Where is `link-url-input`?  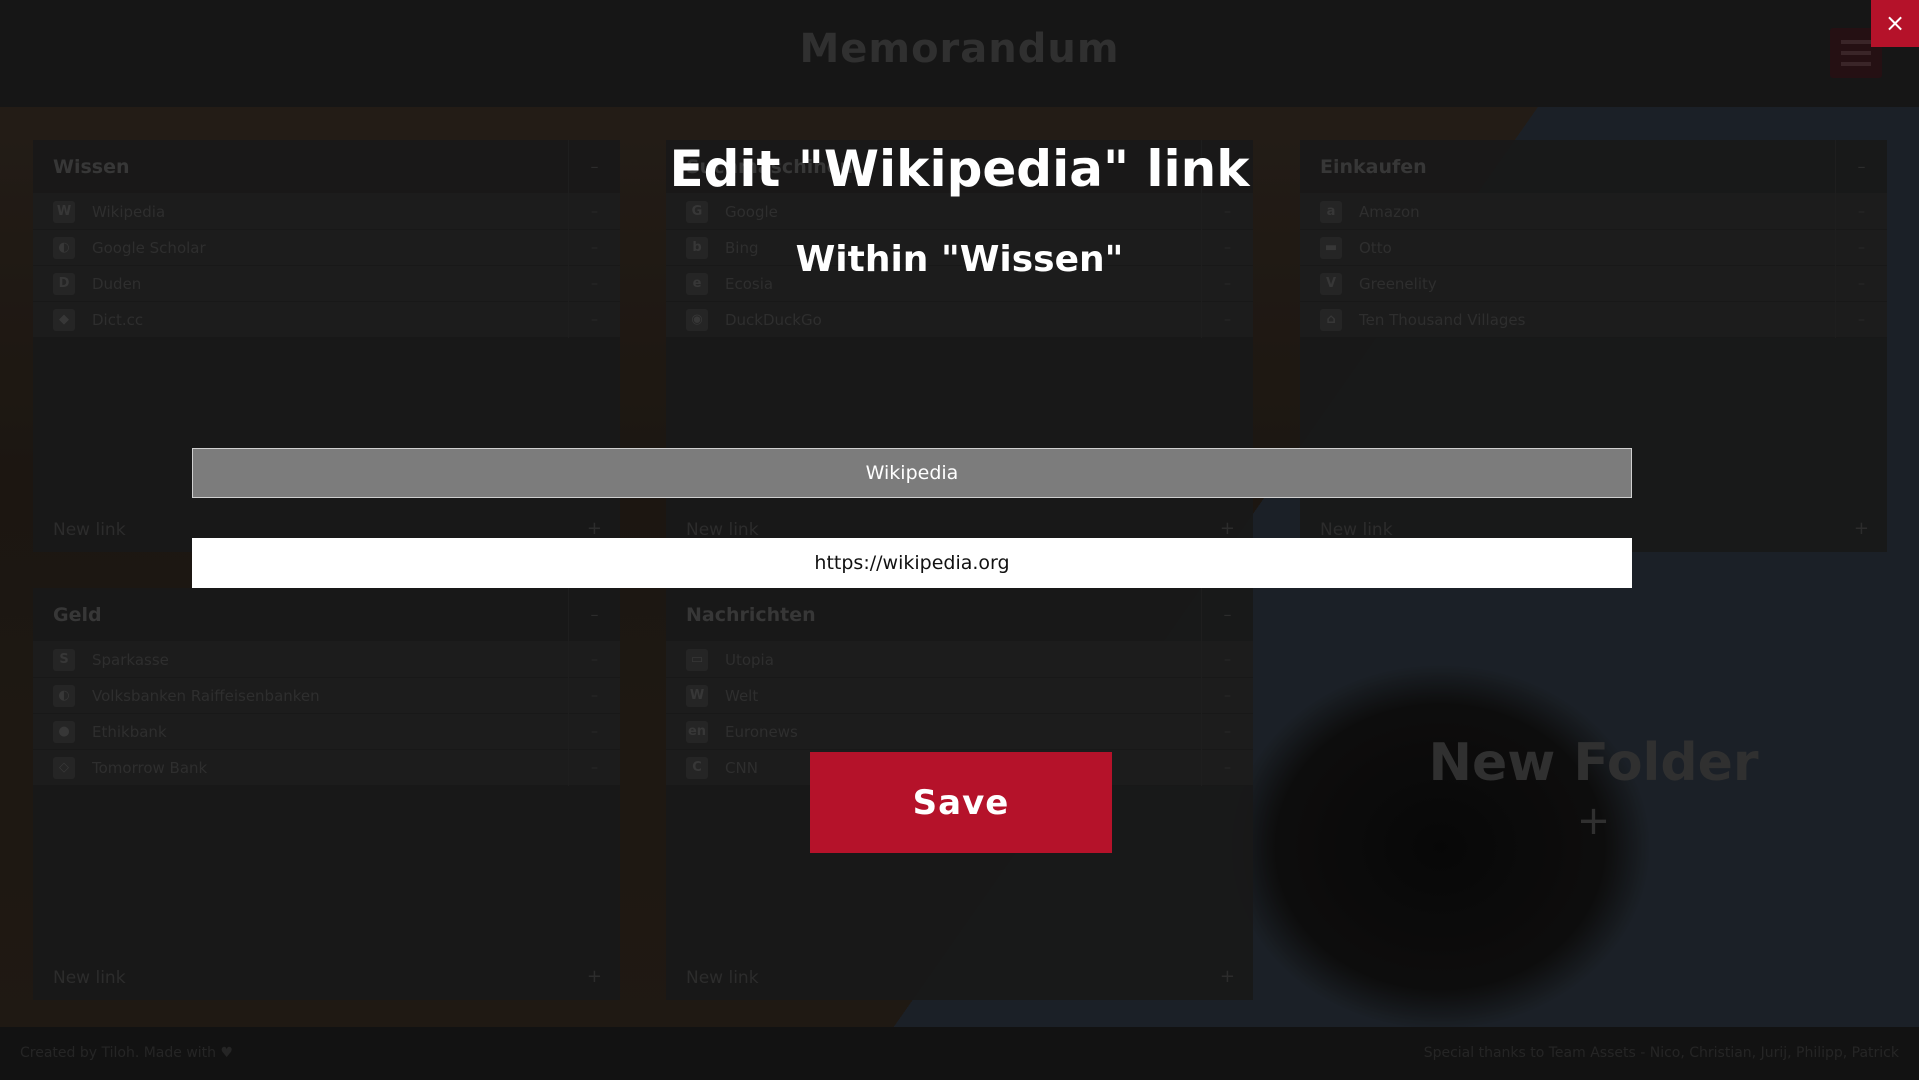
link-url-input is located at coordinates (912, 563).